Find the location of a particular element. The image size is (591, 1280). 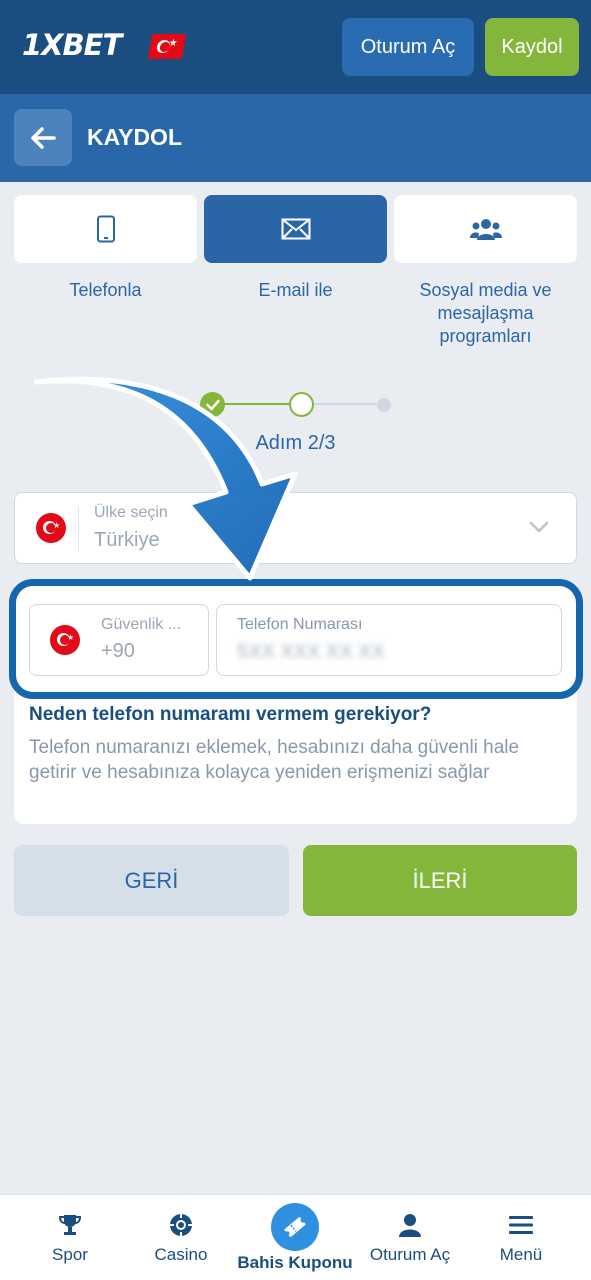

tab-social-label: Sosyal media ve mesajlaşma programları is located at coordinates (485, 313).